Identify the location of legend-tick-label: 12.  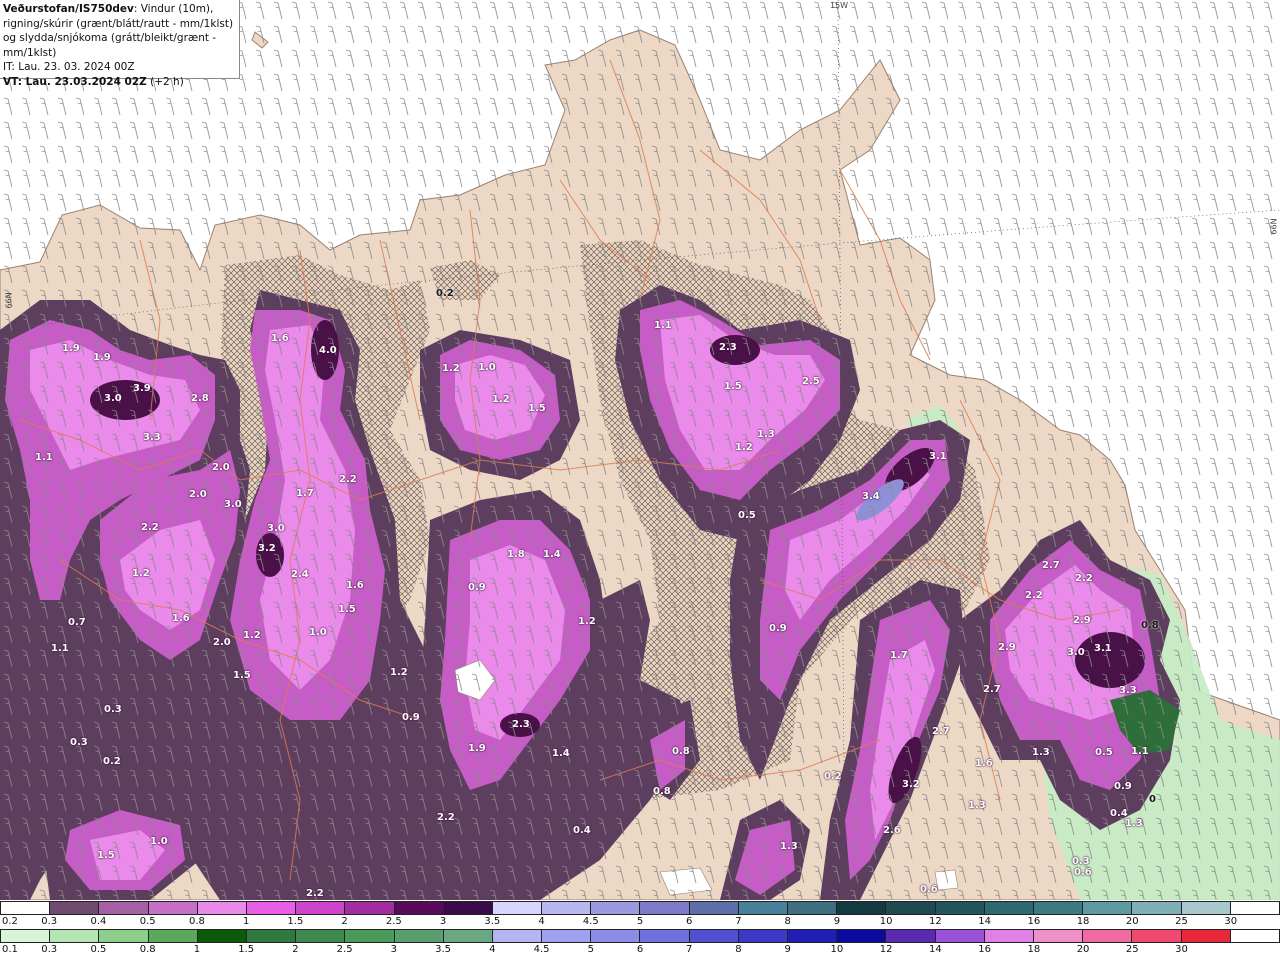
(935, 921).